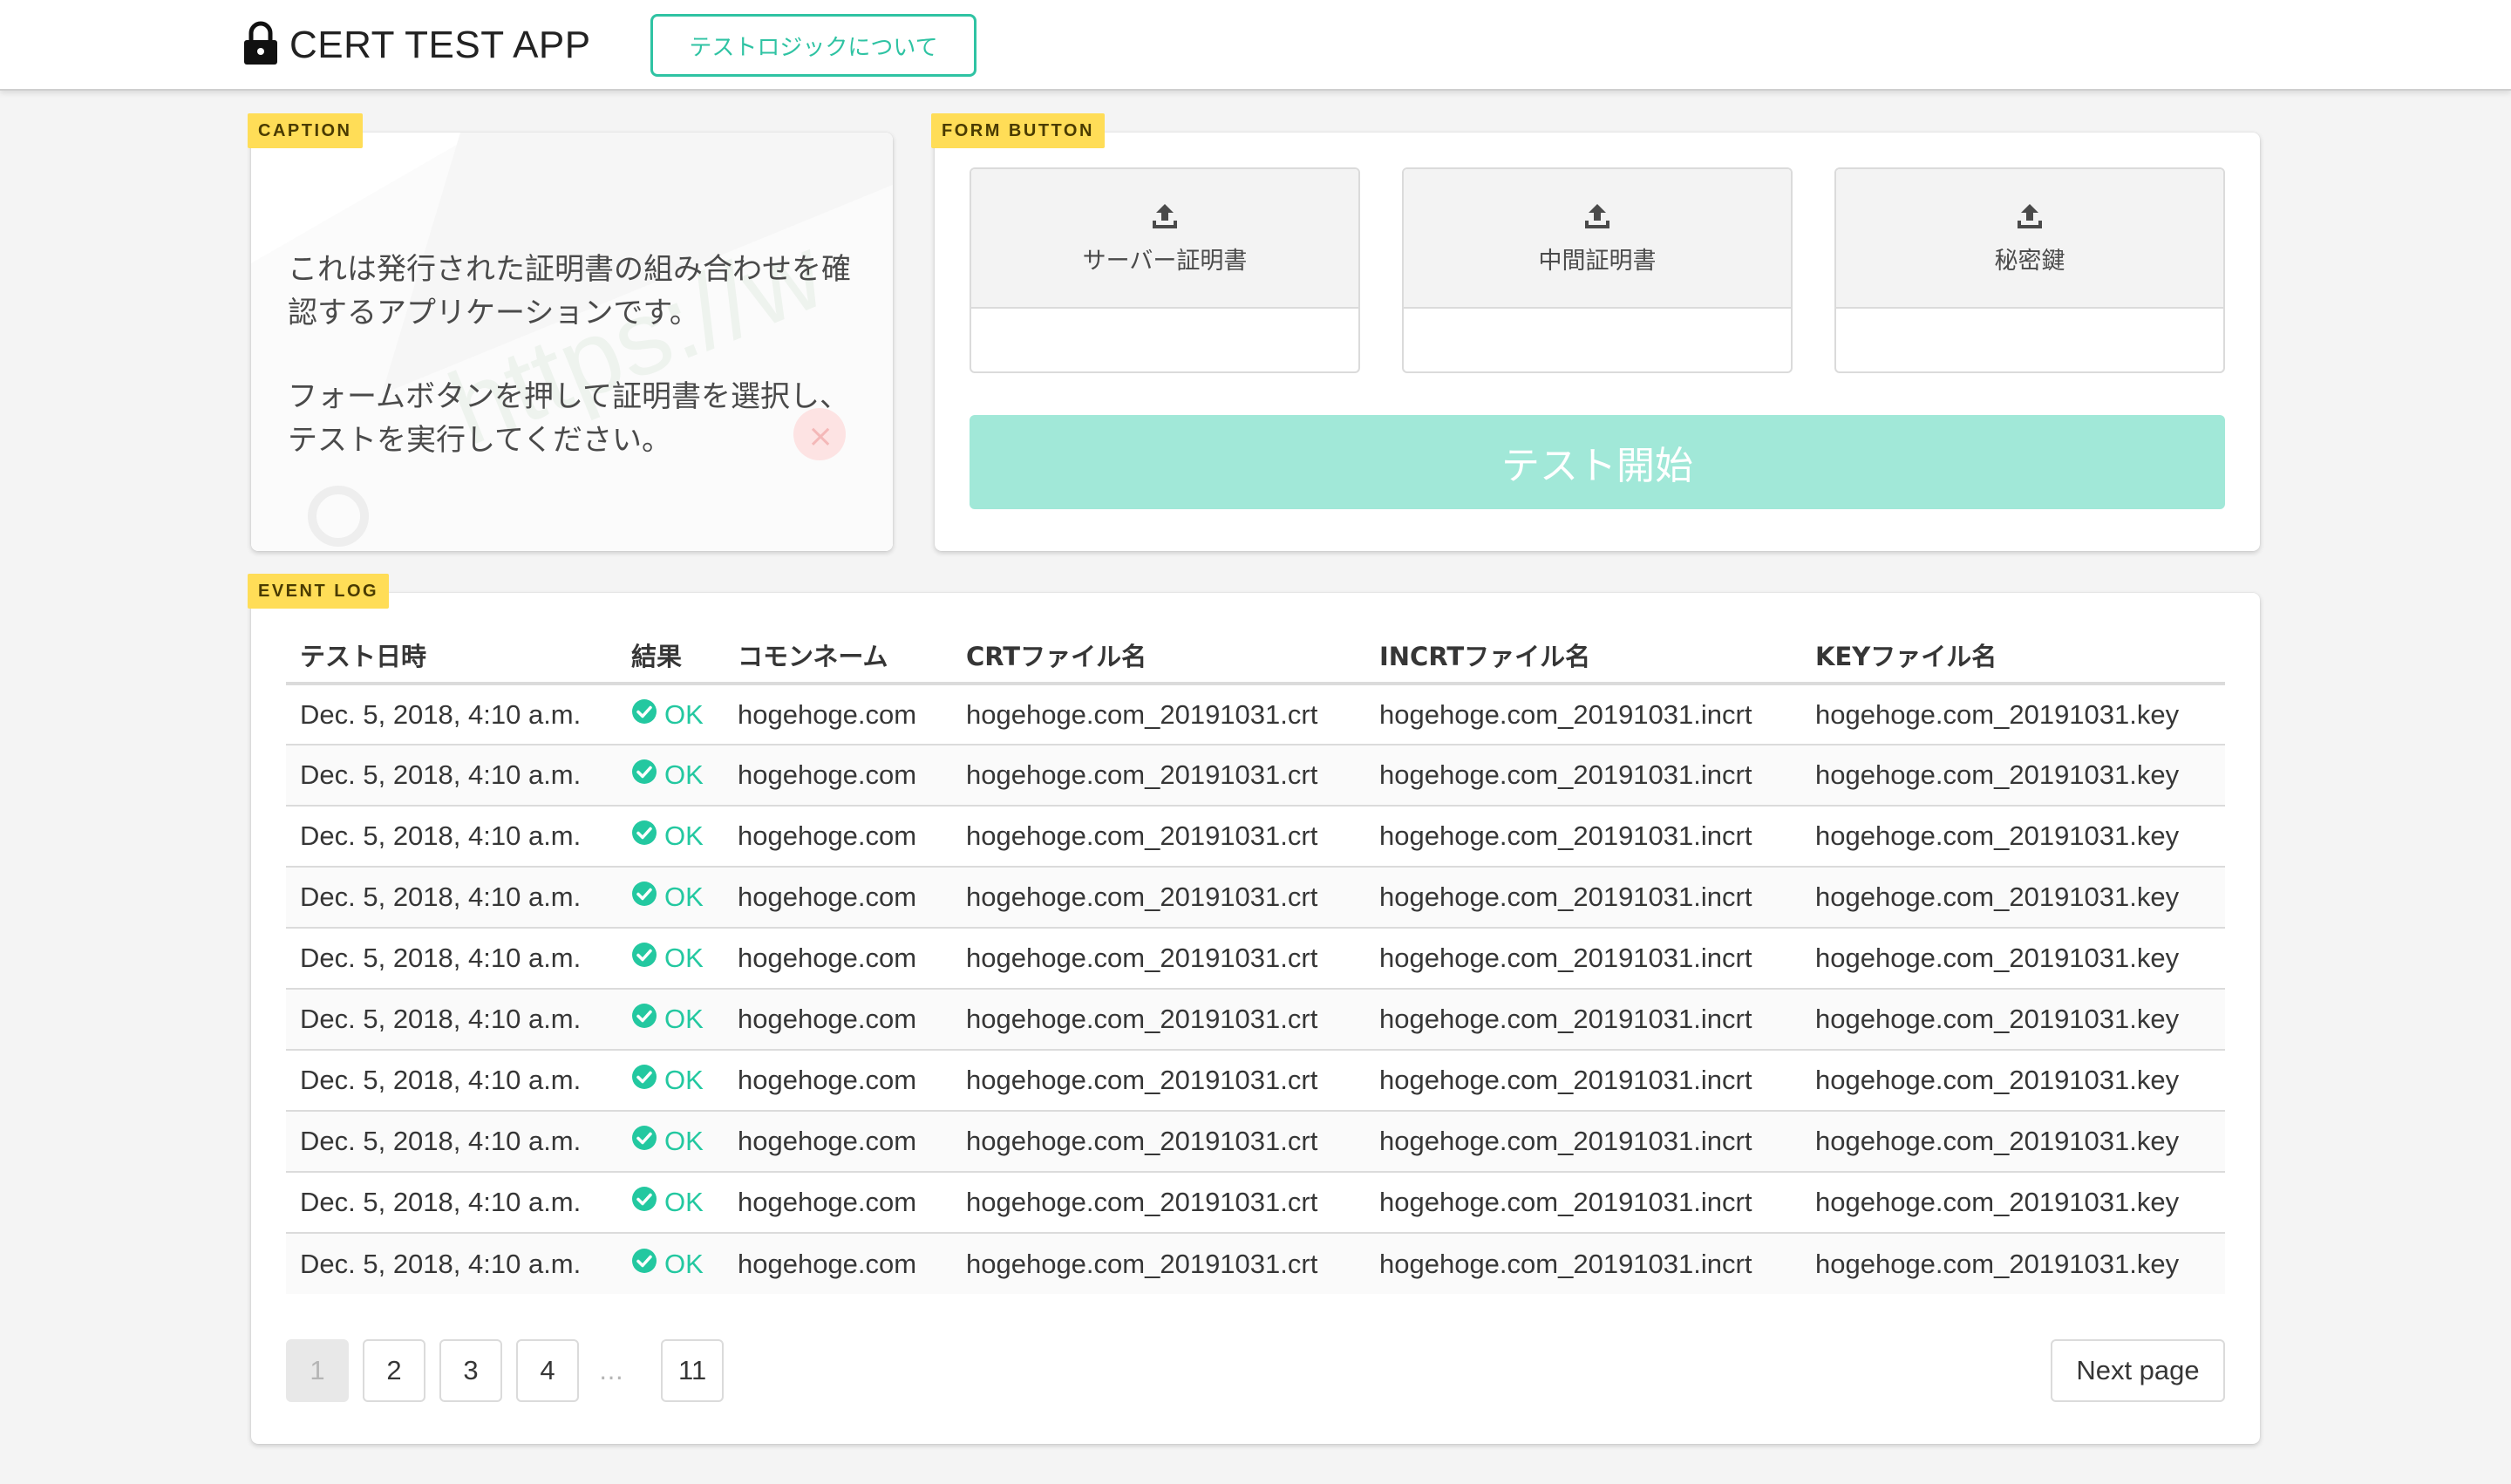 The image size is (2511, 1484). What do you see at coordinates (2013, 656) in the screenshot?
I see `column-header-key-file: KEYファイル名` at bounding box center [2013, 656].